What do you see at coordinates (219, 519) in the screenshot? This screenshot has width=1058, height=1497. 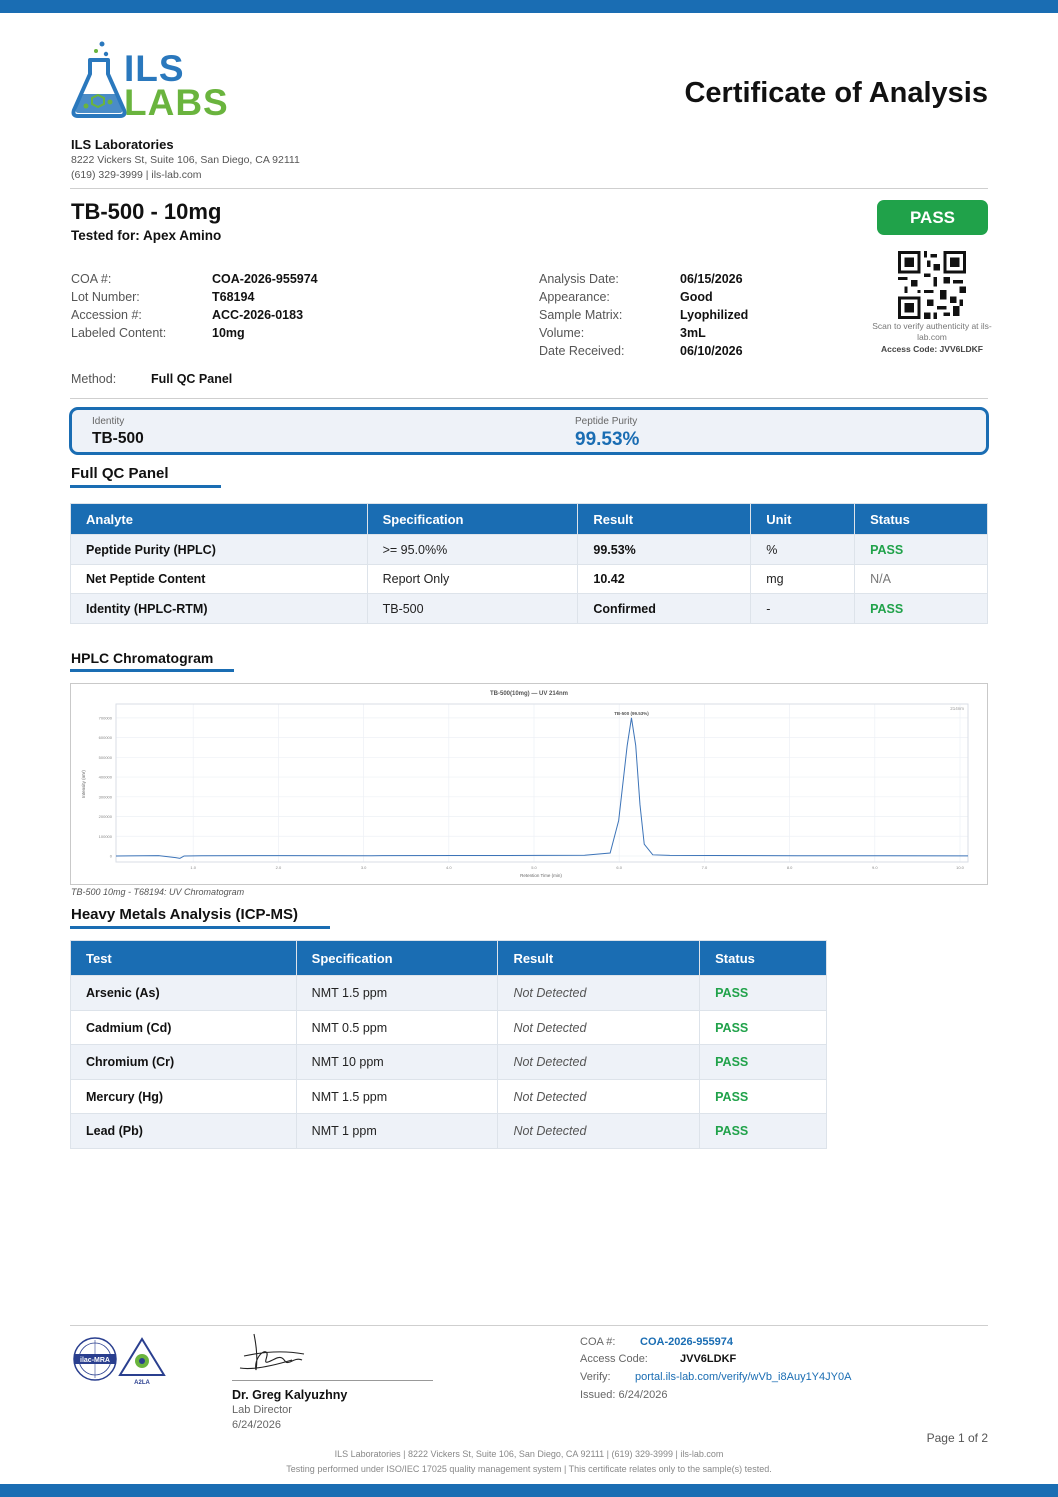 I see `column-header: Analyte` at bounding box center [219, 519].